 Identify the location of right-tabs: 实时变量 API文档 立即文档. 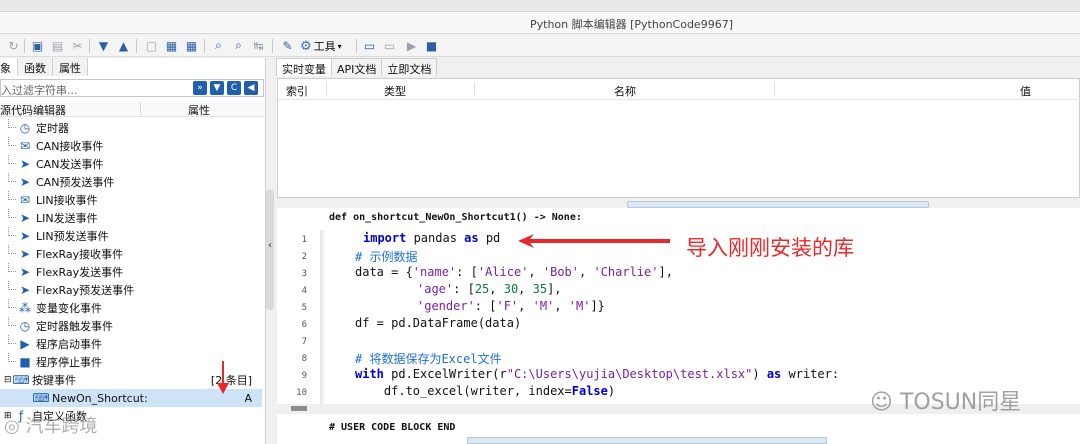
(357, 67).